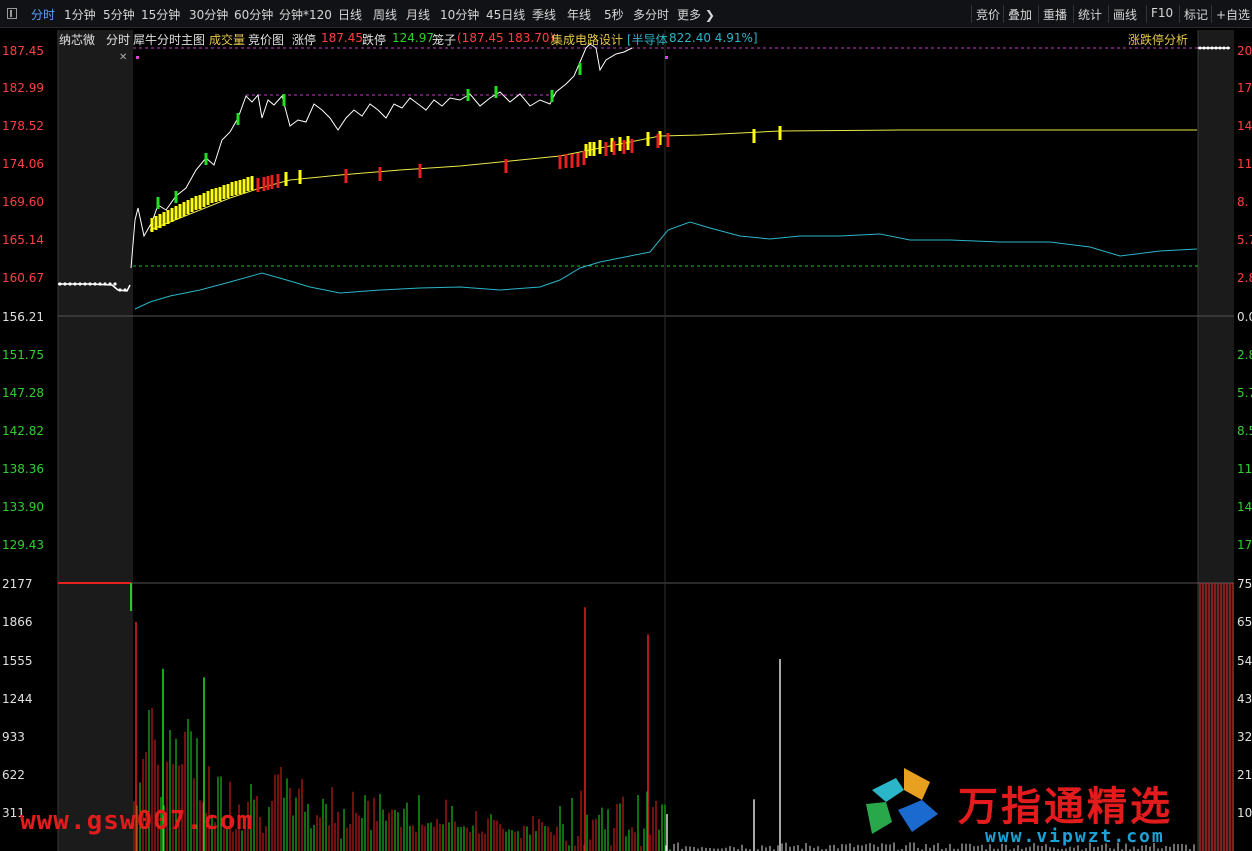  I want to click on limit-down-label: 跌停, so click(374, 40).